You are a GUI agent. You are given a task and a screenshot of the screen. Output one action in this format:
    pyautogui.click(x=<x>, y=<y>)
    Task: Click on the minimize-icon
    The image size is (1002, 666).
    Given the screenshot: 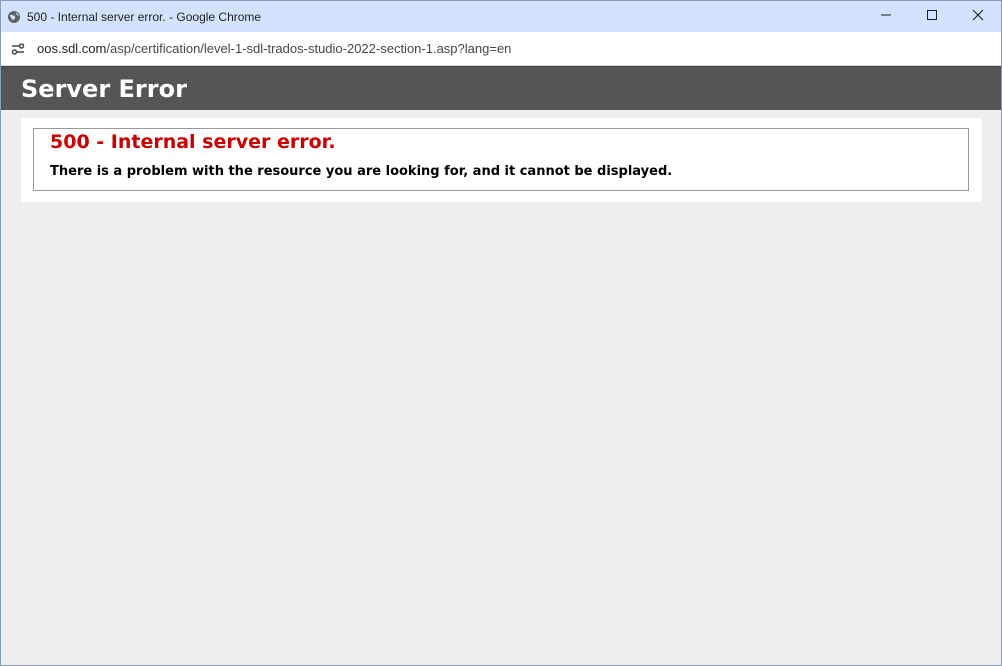 What is the action you would take?
    pyautogui.click(x=886, y=17)
    